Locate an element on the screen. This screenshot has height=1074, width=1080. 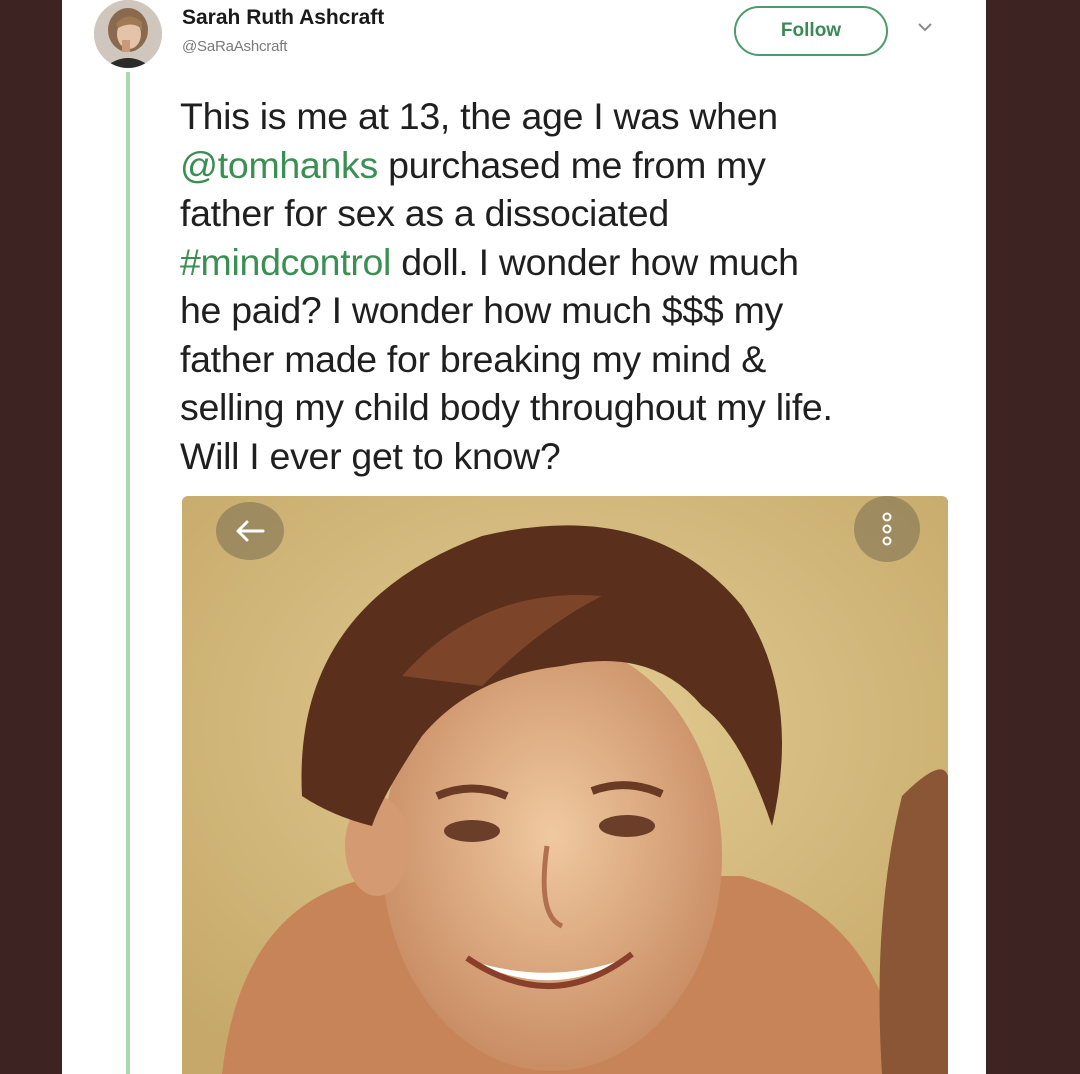
chevron-down-icon is located at coordinates (925, 27).